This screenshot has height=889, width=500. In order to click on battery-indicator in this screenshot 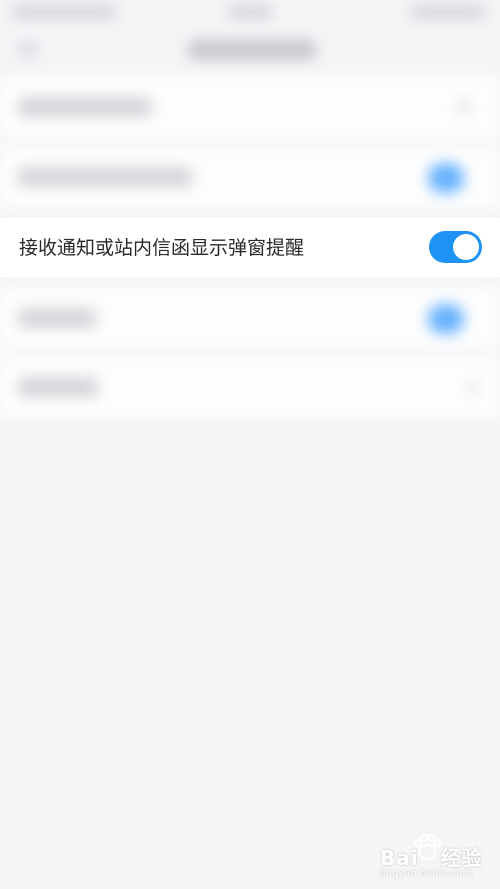, I will do `click(448, 12)`.